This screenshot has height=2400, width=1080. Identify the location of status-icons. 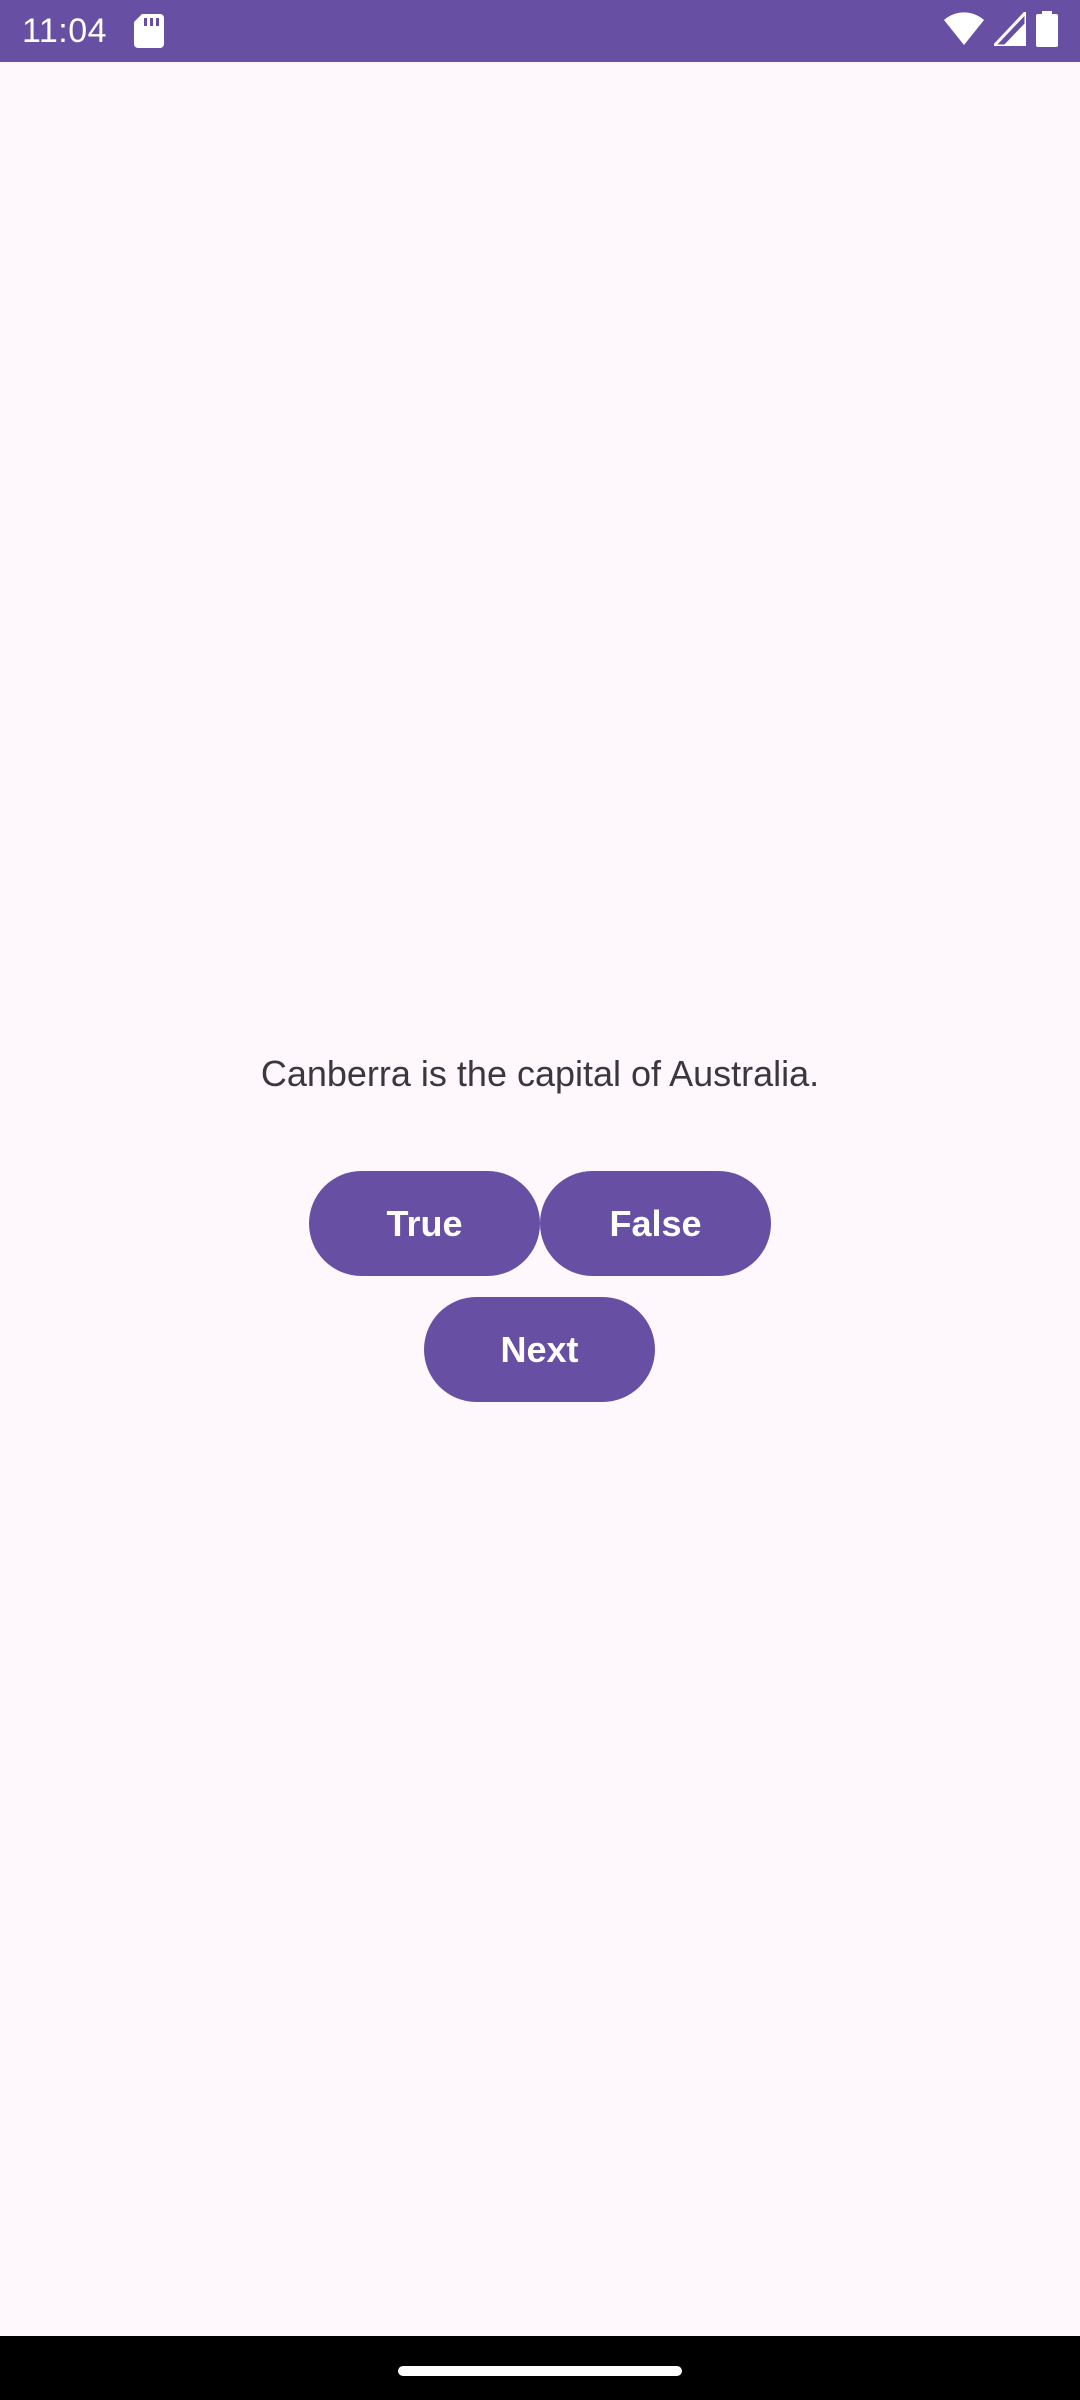
(1001, 29).